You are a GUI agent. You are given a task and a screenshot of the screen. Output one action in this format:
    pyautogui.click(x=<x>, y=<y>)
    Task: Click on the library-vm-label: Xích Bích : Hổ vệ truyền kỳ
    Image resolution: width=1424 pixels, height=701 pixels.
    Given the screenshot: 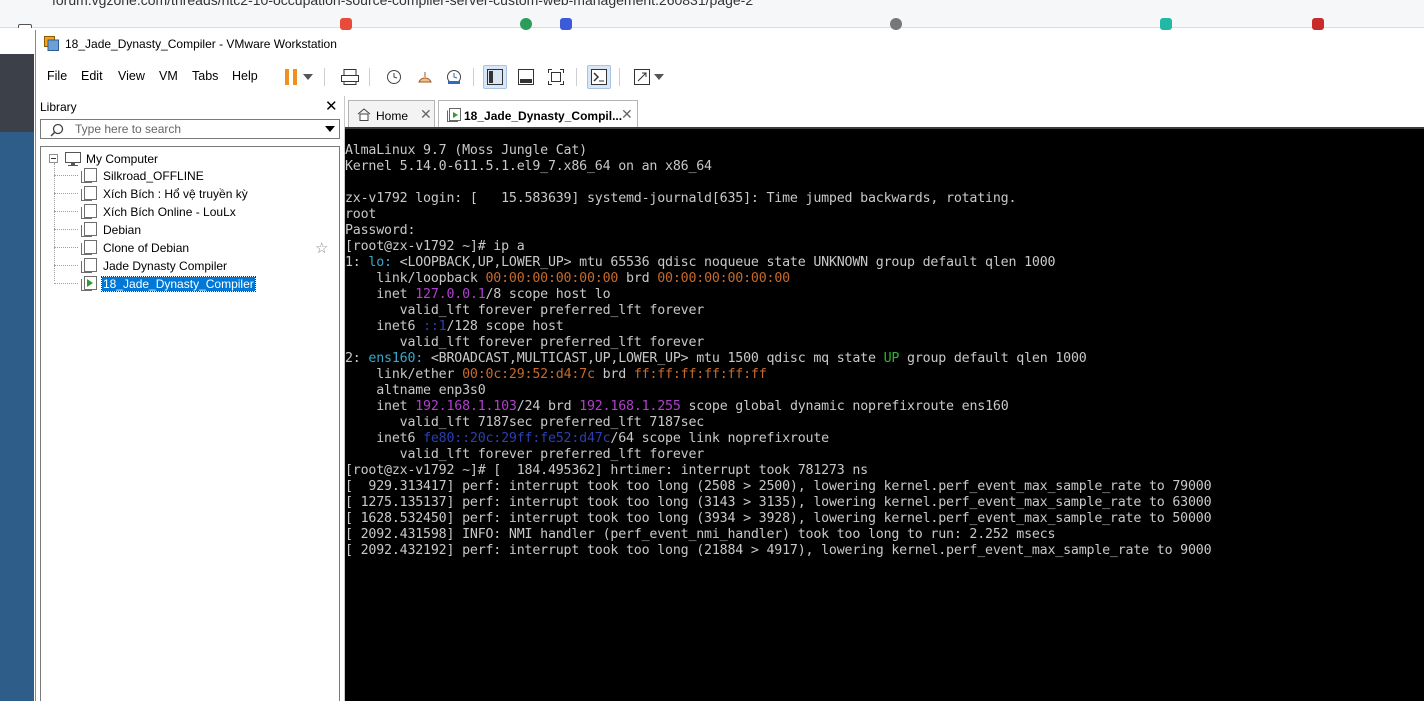 What is the action you would take?
    pyautogui.click(x=175, y=194)
    